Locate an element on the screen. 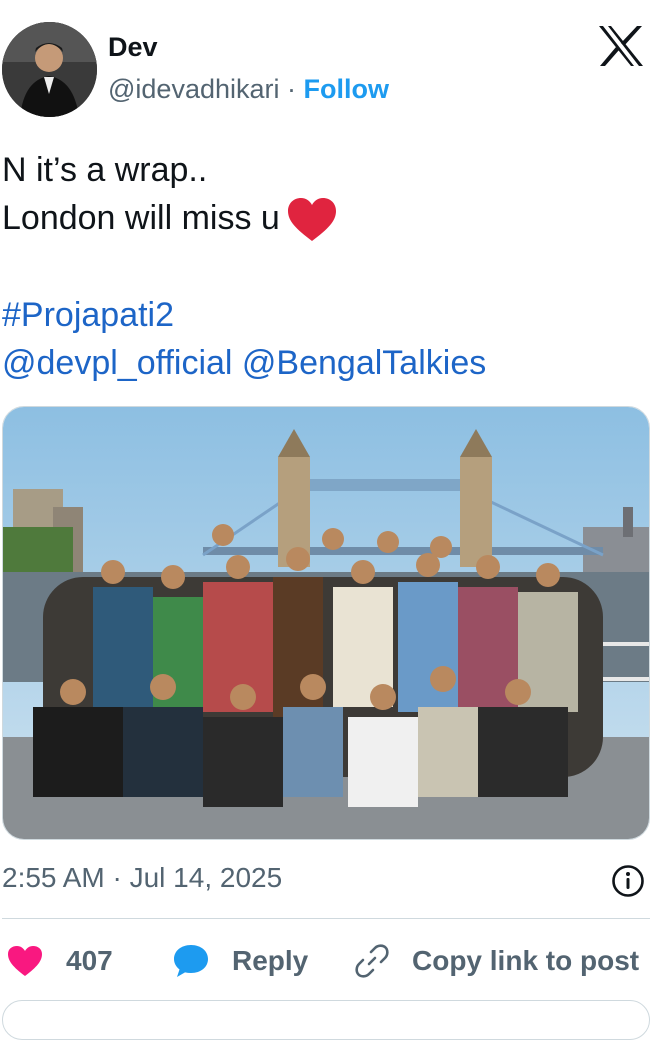 The height and width of the screenshot is (1040, 653). author-avatar is located at coordinates (49, 69).